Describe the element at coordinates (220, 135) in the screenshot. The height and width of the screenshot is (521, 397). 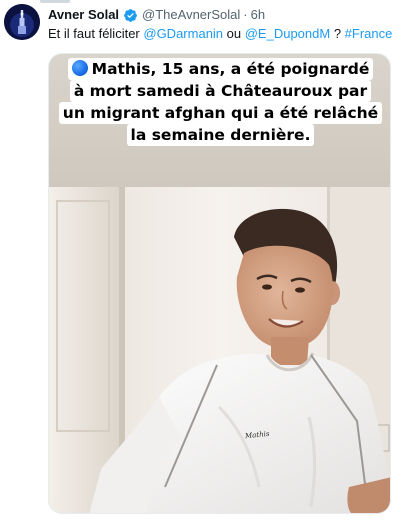
I see `caption-line-4: la semaine dernière.` at that location.